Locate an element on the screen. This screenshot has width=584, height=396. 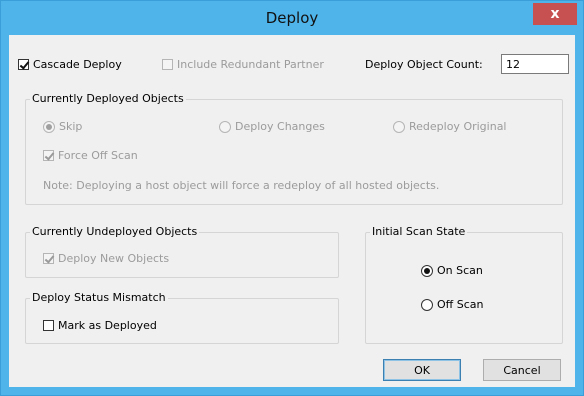
force-off-scan-checkbox: Force Off Scan is located at coordinates (90, 155).